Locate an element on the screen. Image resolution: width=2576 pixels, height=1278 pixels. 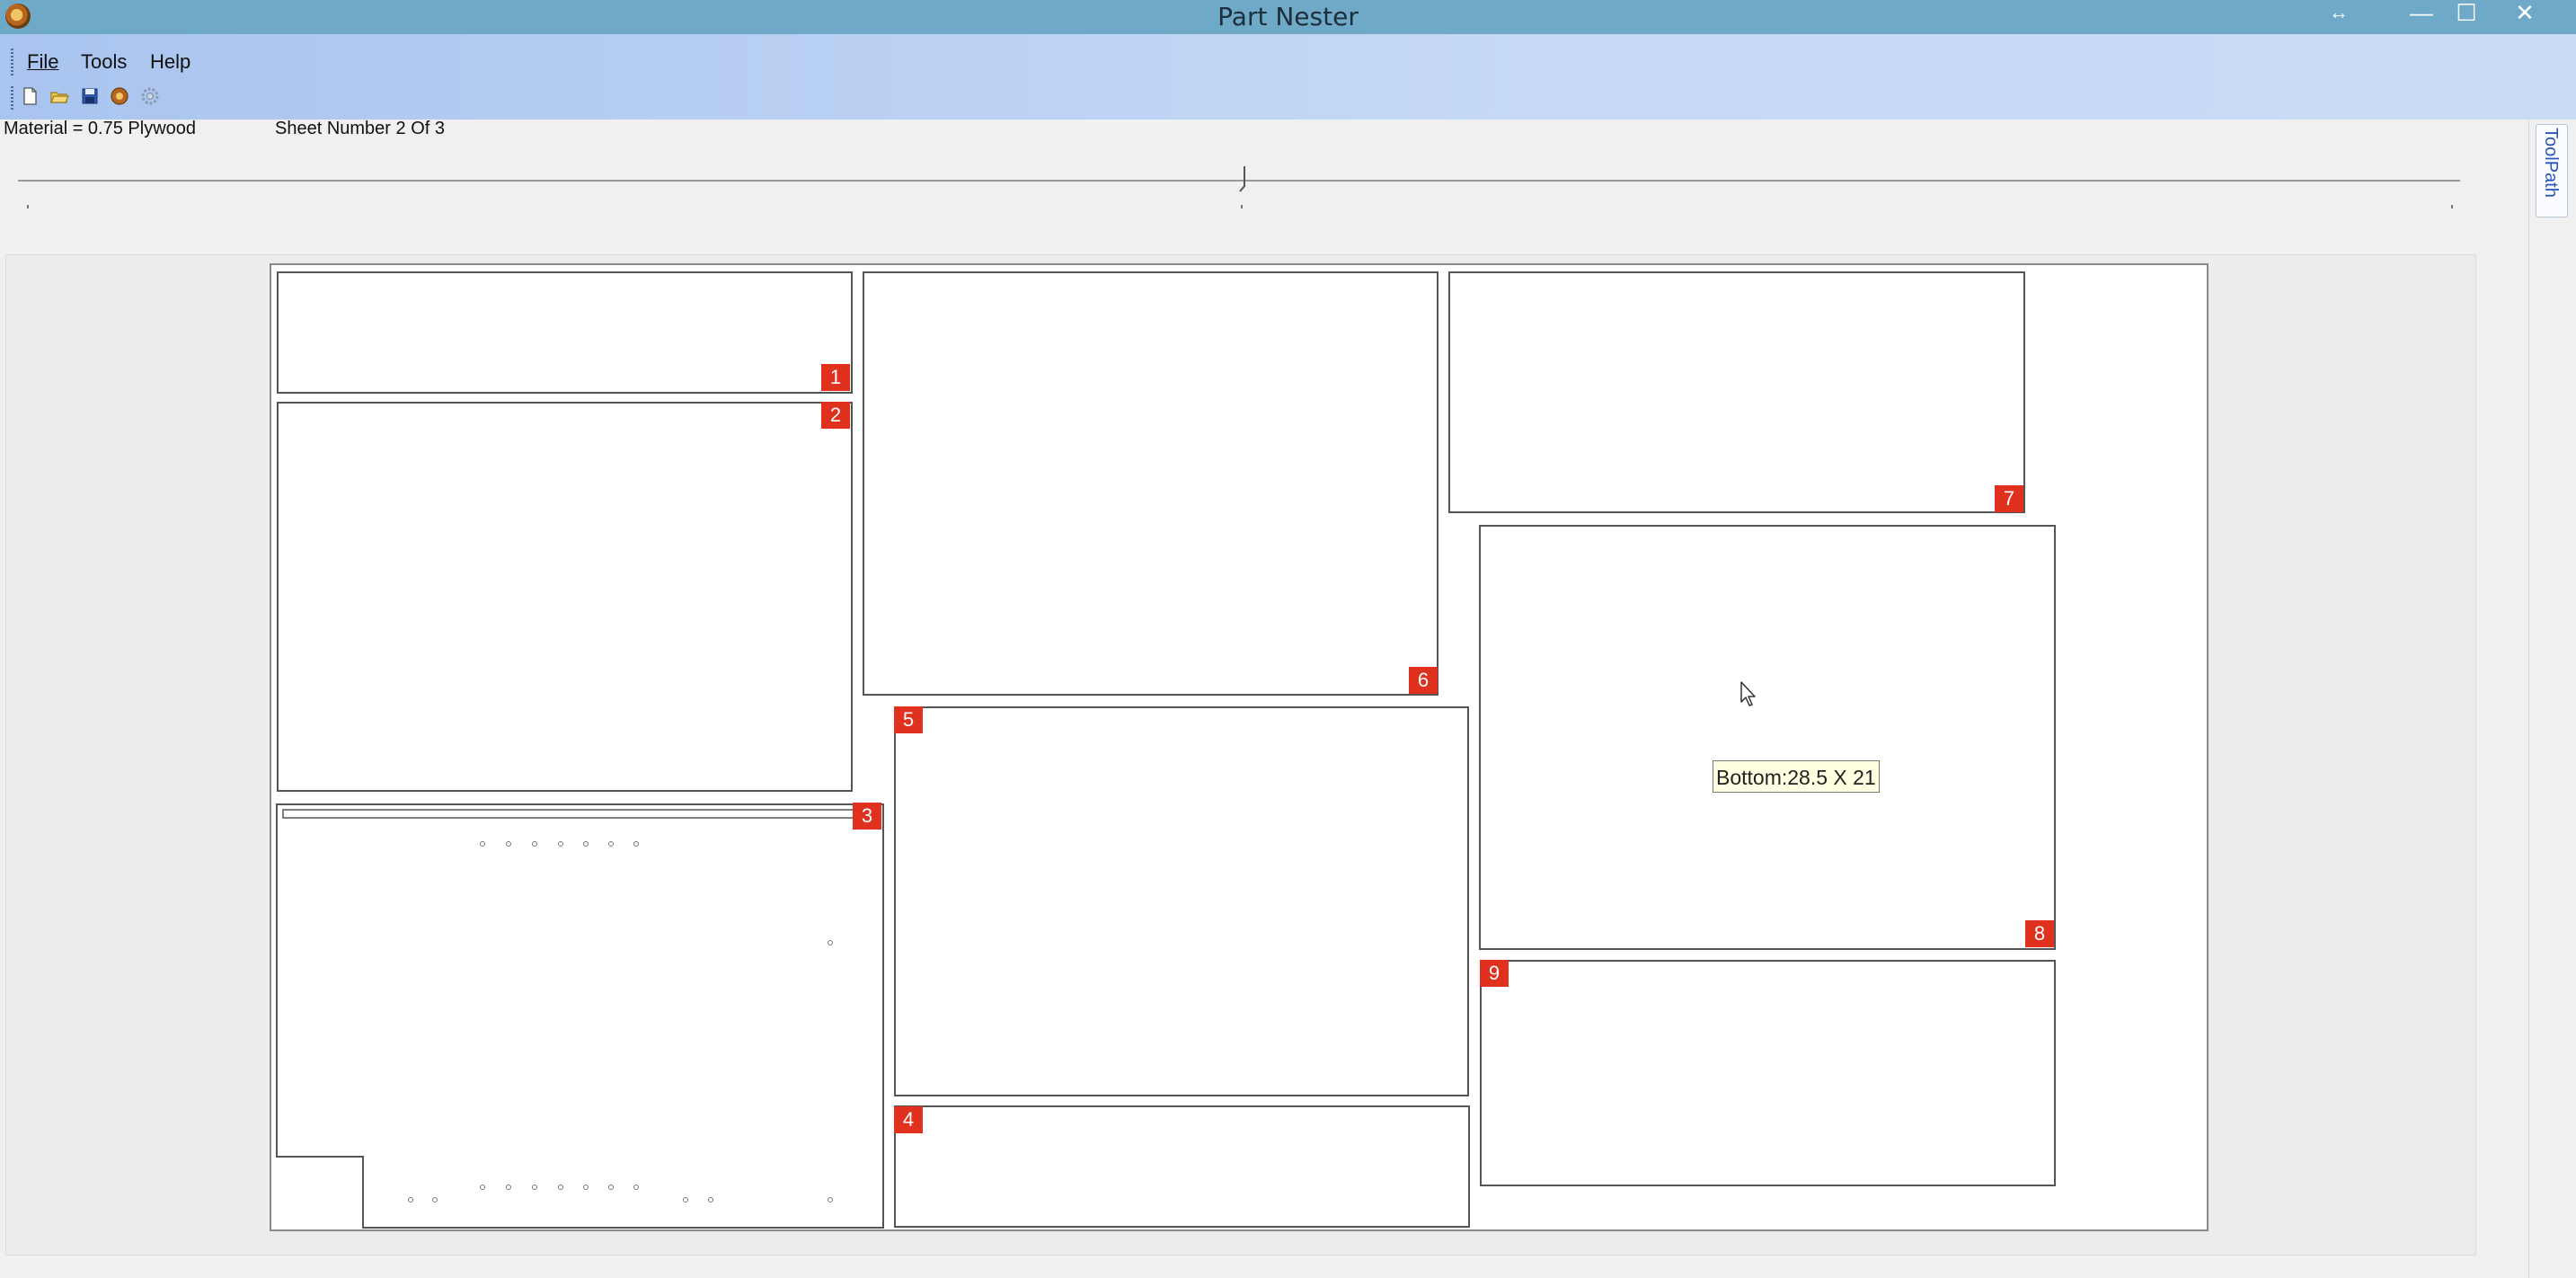
toolpath-tab-label: ToolPath is located at coordinates (2551, 163).